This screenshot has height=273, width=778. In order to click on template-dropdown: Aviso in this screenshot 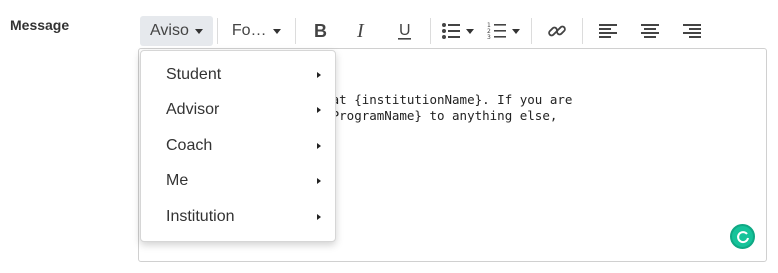, I will do `click(176, 31)`.